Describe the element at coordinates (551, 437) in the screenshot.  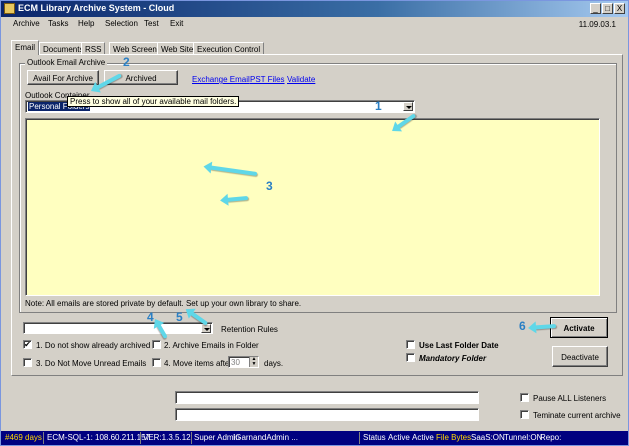
I see `status-repo: Repo:` at that location.